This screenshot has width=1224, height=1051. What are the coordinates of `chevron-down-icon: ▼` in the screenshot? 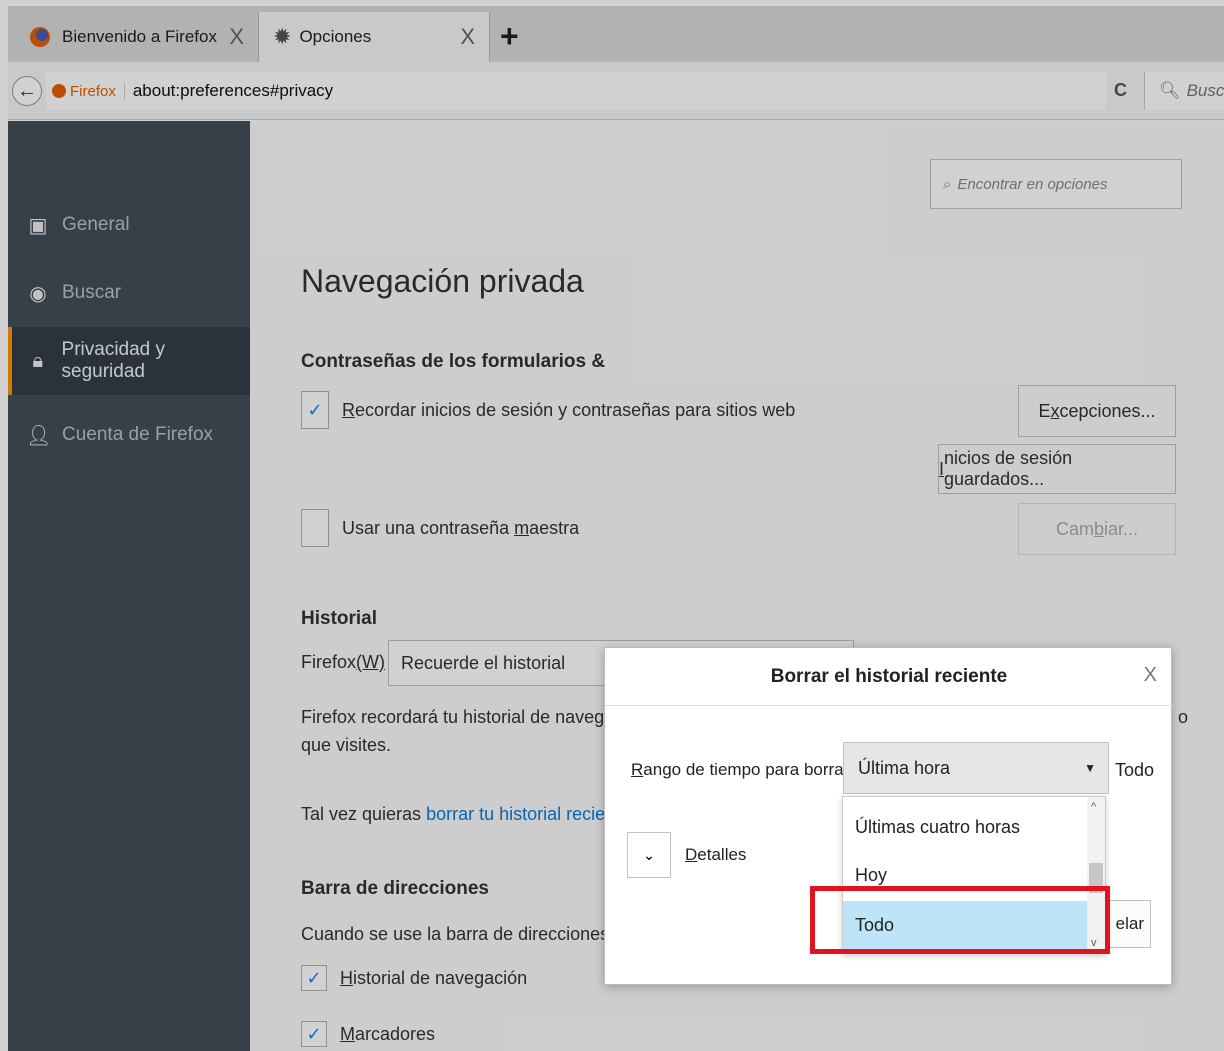 It's located at (1090, 768).